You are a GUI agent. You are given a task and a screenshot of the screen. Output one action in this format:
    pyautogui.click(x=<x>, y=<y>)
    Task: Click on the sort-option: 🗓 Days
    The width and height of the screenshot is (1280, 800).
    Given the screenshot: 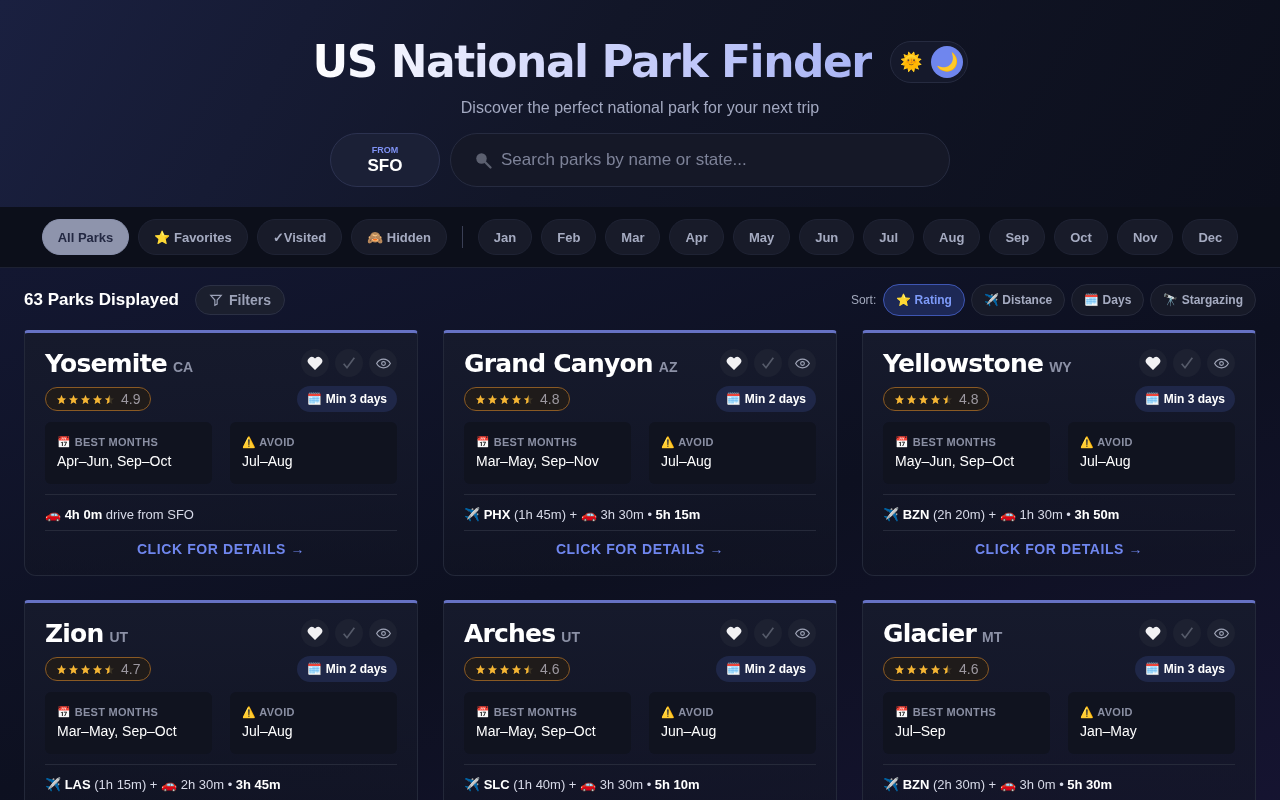 What is the action you would take?
    pyautogui.click(x=1108, y=300)
    